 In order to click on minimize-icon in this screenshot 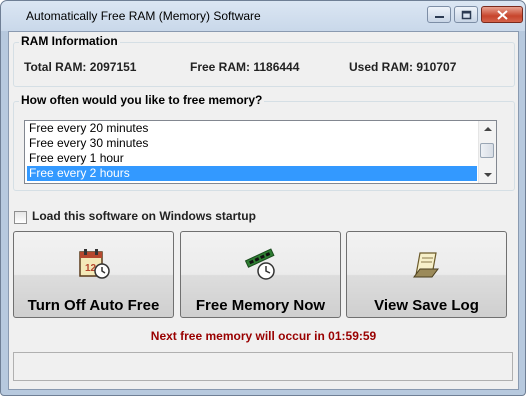, I will do `click(439, 17)`.